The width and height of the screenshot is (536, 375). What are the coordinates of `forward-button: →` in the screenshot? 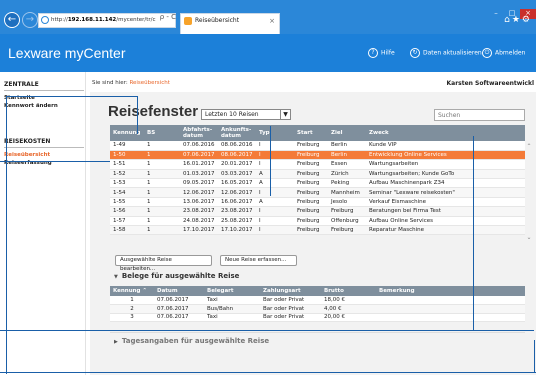 It's located at (30, 20).